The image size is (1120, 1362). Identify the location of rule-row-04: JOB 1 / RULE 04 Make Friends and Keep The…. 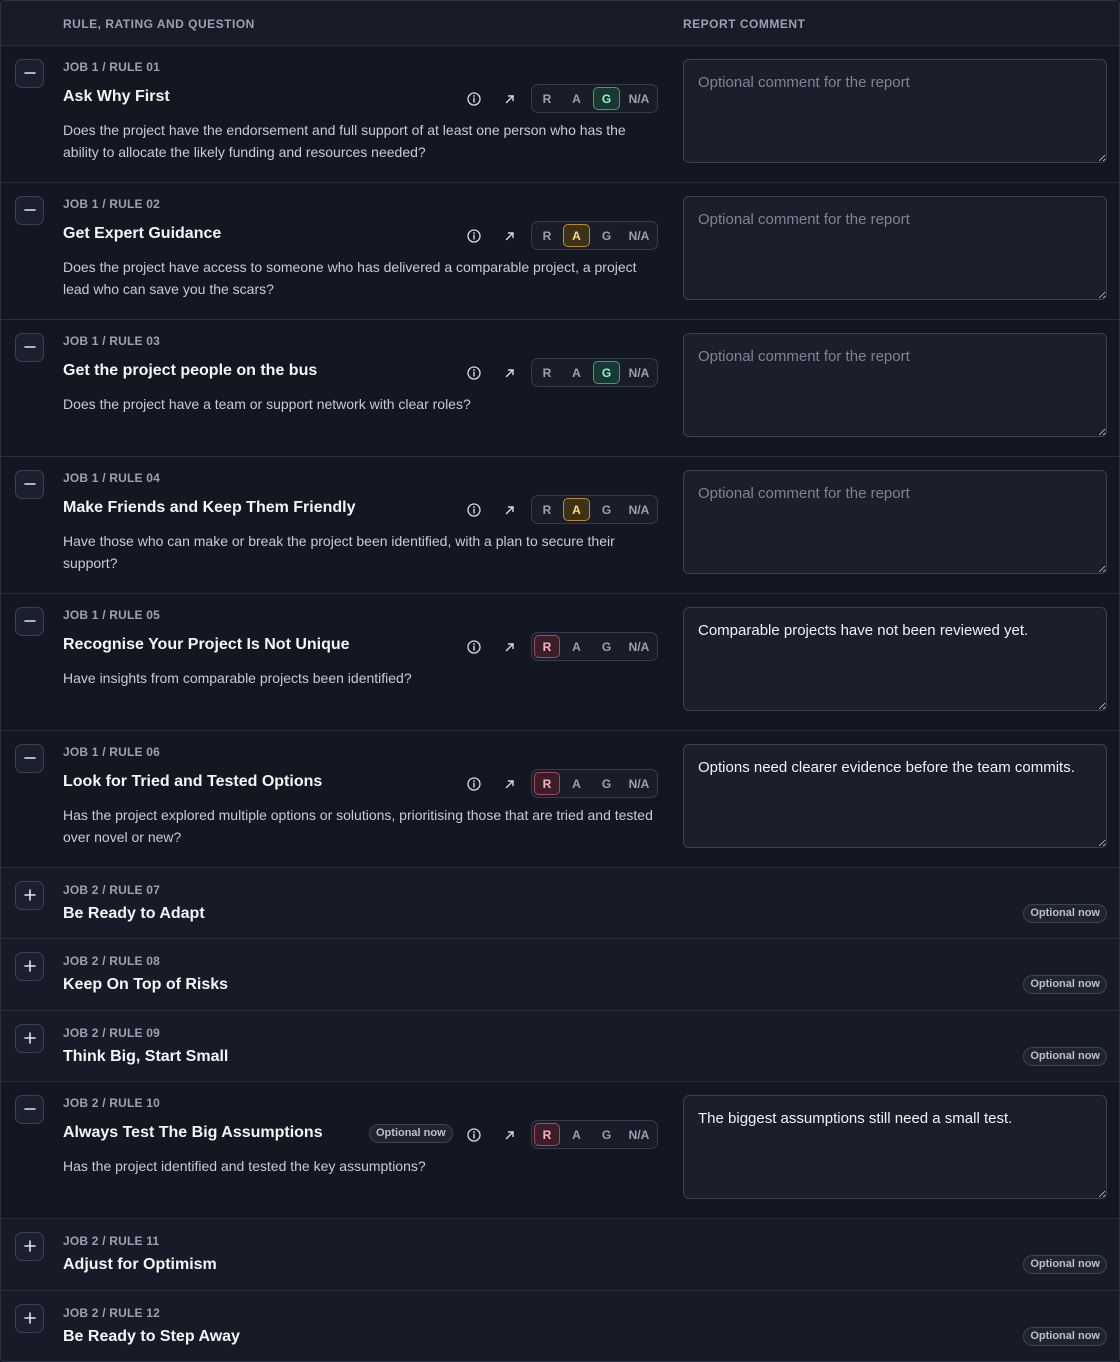
(560, 525).